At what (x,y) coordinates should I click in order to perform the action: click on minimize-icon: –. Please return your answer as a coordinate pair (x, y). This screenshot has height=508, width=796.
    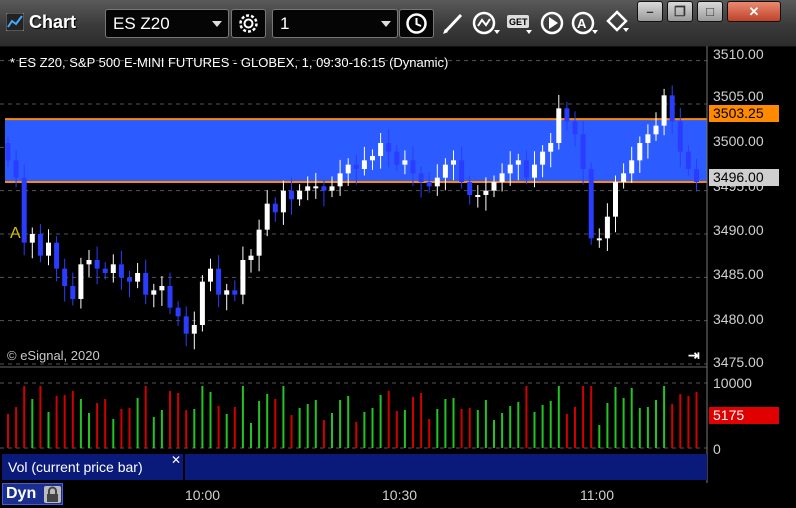
    Looking at the image, I should click on (650, 11).